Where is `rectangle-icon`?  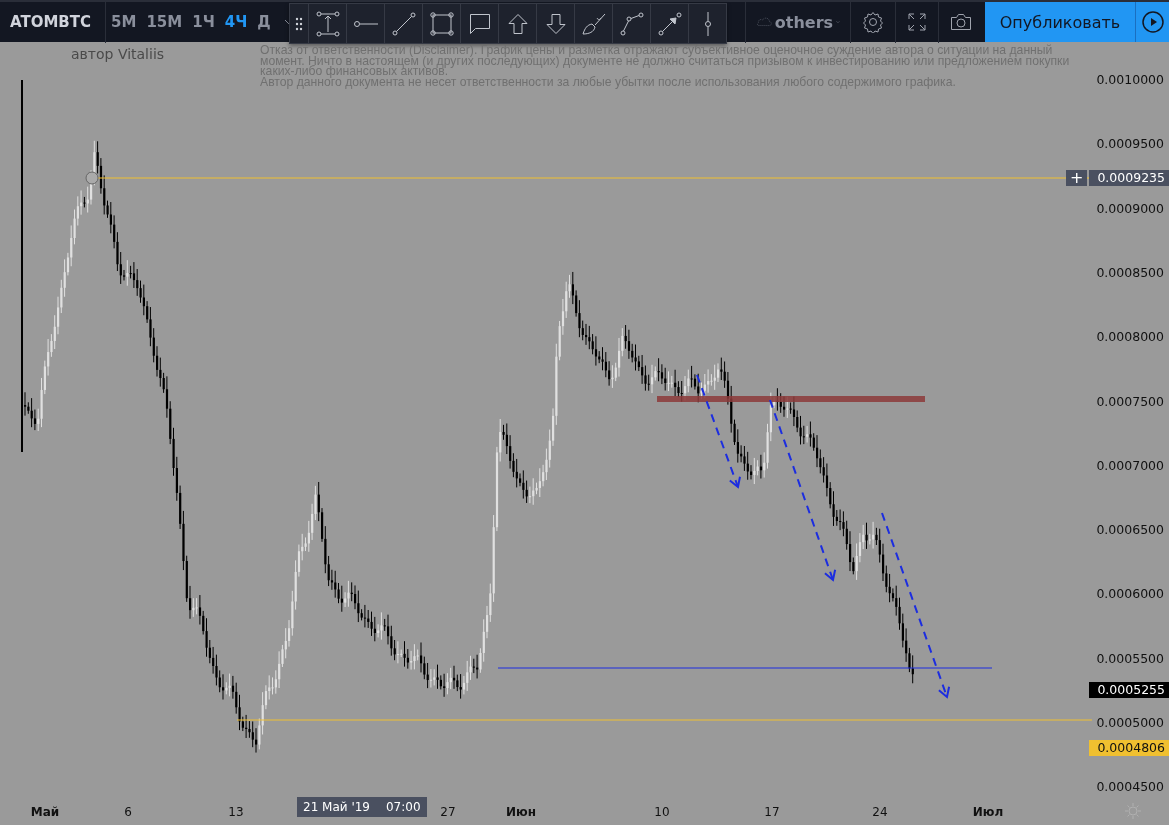
rectangle-icon is located at coordinates (441, 23).